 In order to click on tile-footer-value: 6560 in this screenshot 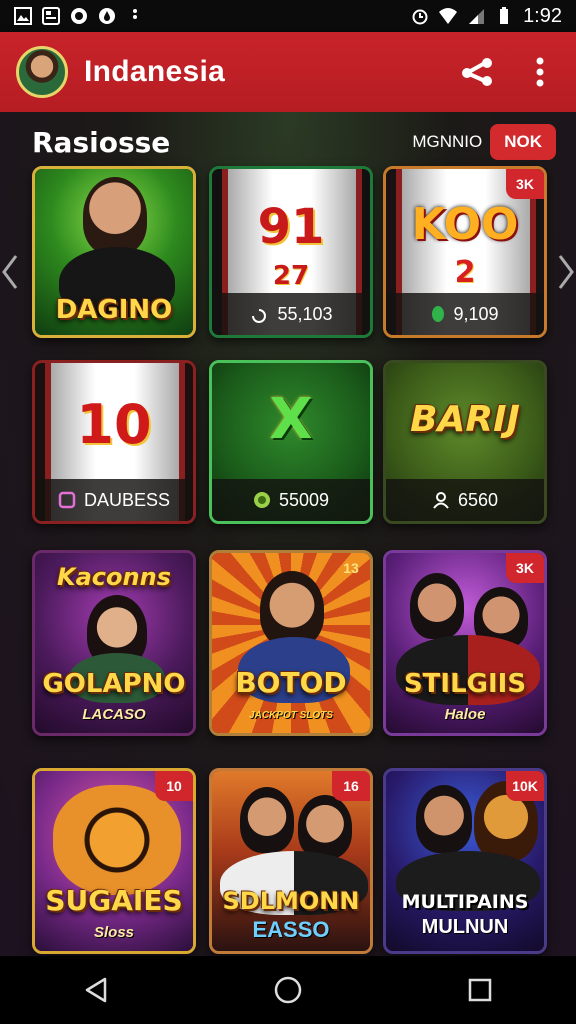, I will do `click(478, 499)`.